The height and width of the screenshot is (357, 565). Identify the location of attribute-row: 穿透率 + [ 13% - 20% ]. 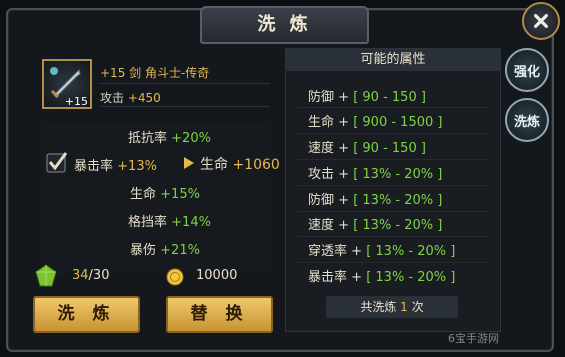
(381, 249).